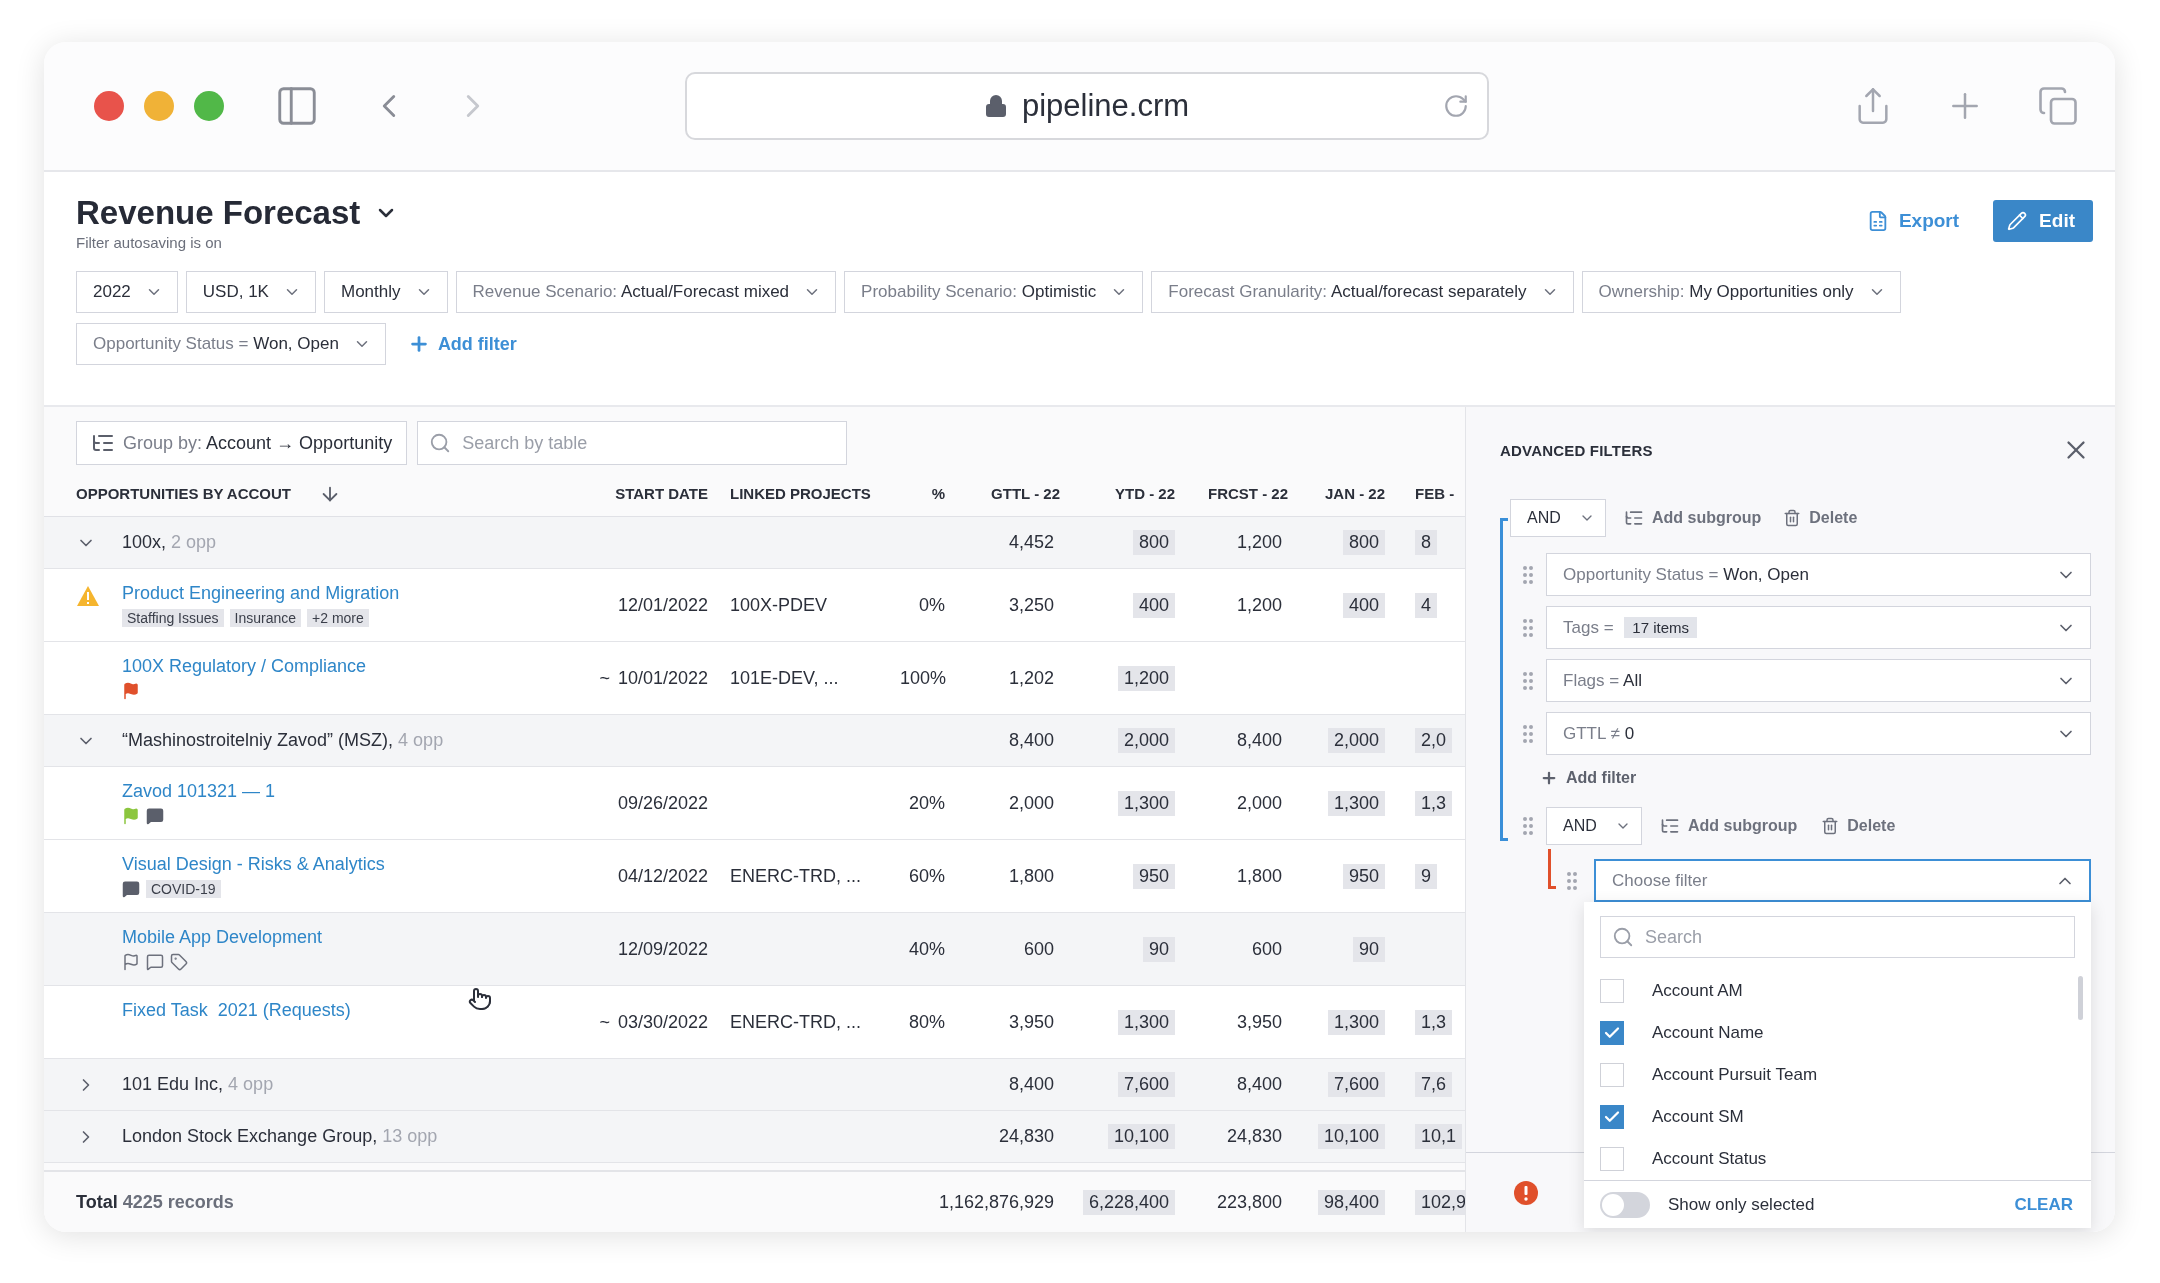 This screenshot has width=2160, height=1283. What do you see at coordinates (1837, 1033) in the screenshot?
I see `filter-option: Account Name` at bounding box center [1837, 1033].